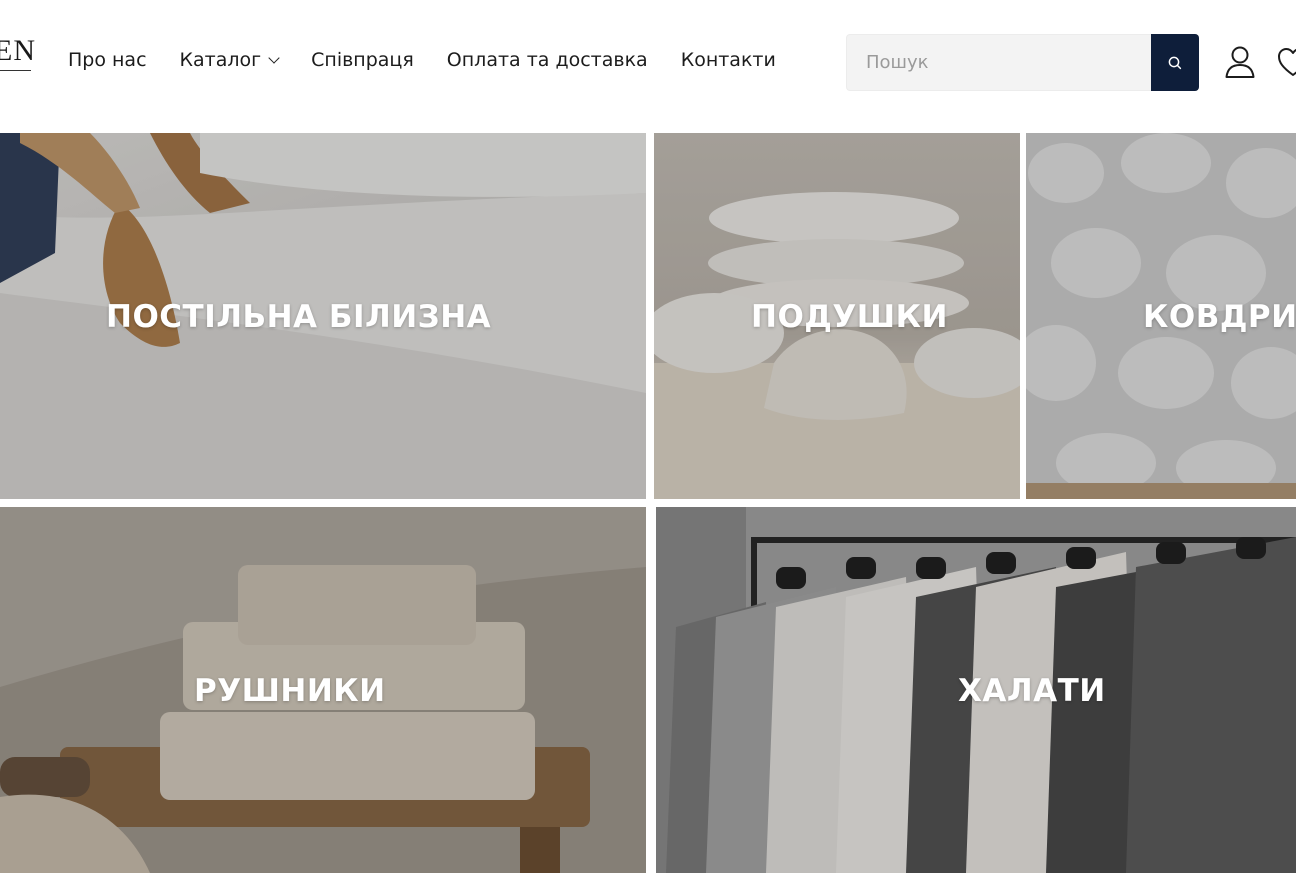  I want to click on category-tile-pillows: ПОДУШКИ, so click(837, 316).